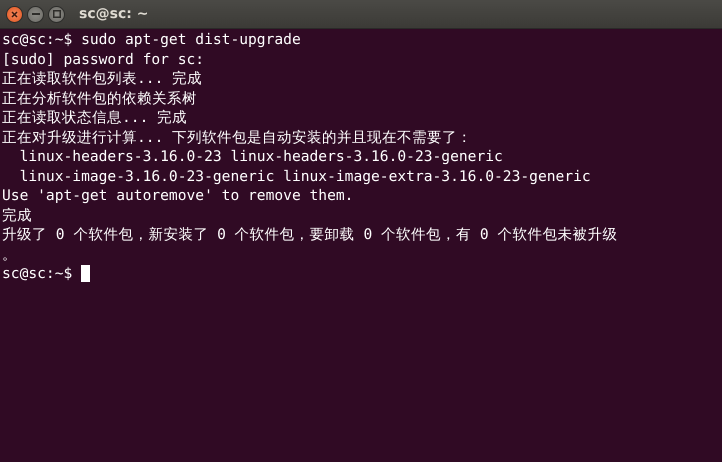 The width and height of the screenshot is (722, 462). What do you see at coordinates (17, 215) in the screenshot?
I see `terminal-line: 完成` at bounding box center [17, 215].